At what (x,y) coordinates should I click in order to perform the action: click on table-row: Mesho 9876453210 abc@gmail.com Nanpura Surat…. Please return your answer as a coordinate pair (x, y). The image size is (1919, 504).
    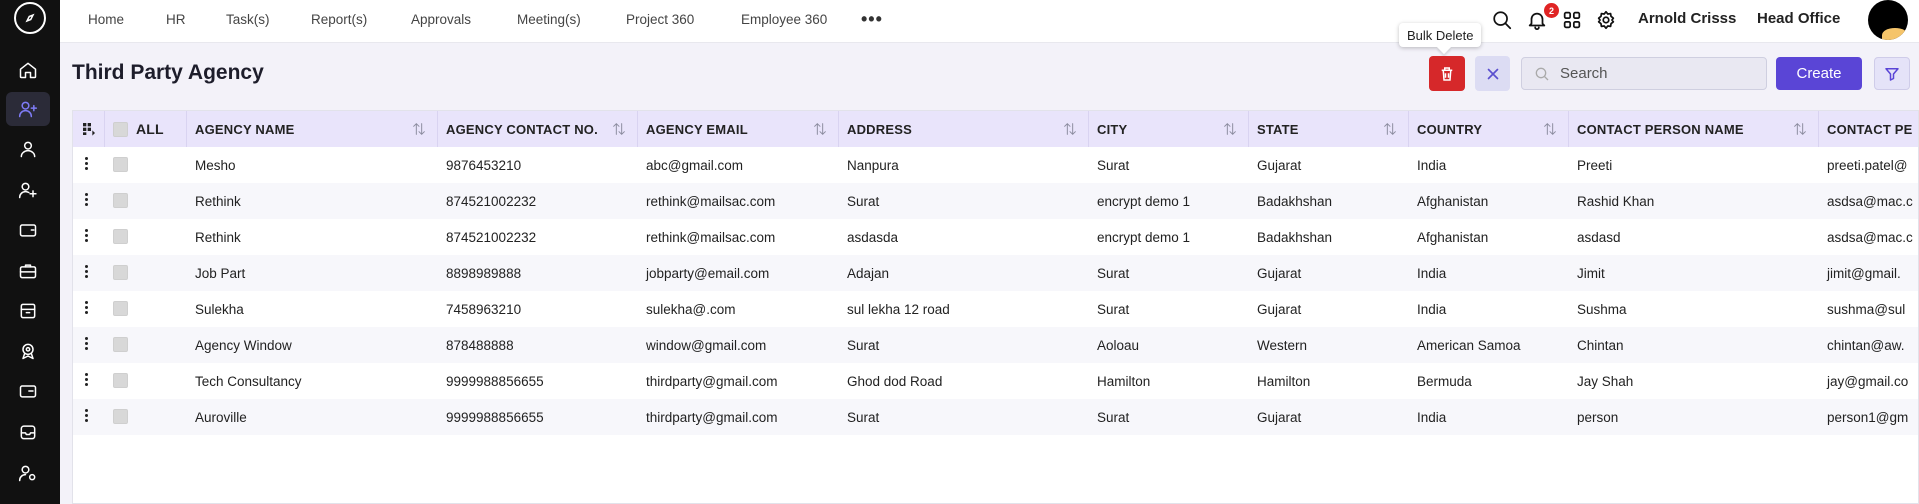
    Looking at the image, I should click on (995, 165).